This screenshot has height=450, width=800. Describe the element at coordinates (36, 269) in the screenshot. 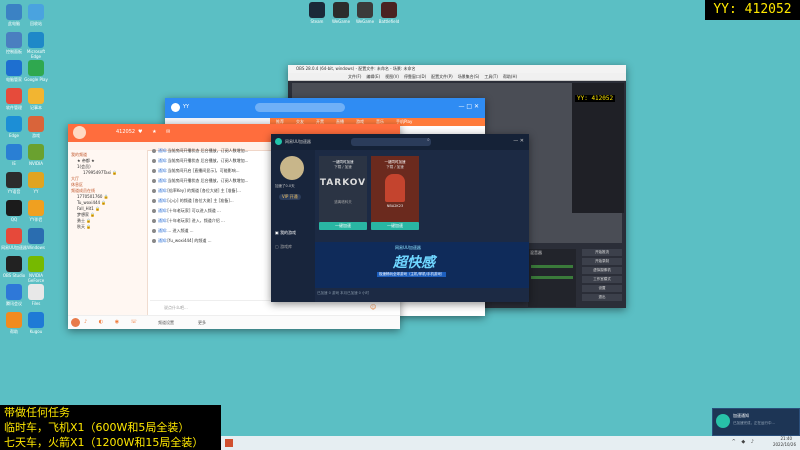

I see `desktop-icon: NVIDIA GeForce` at that location.